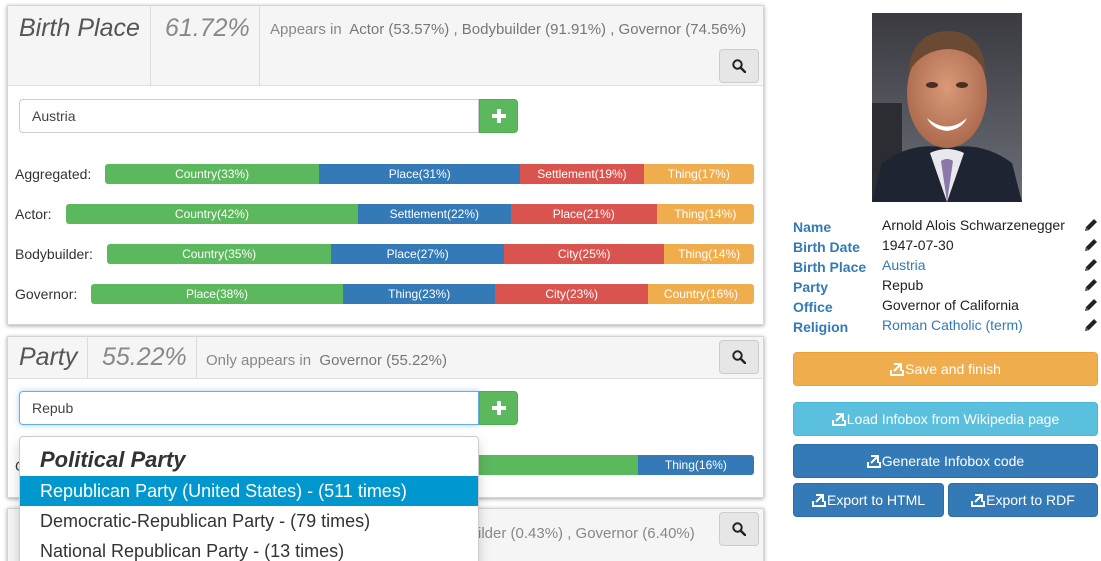 The width and height of the screenshot is (1101, 561). What do you see at coordinates (812, 227) in the screenshot?
I see `field-key: Name` at bounding box center [812, 227].